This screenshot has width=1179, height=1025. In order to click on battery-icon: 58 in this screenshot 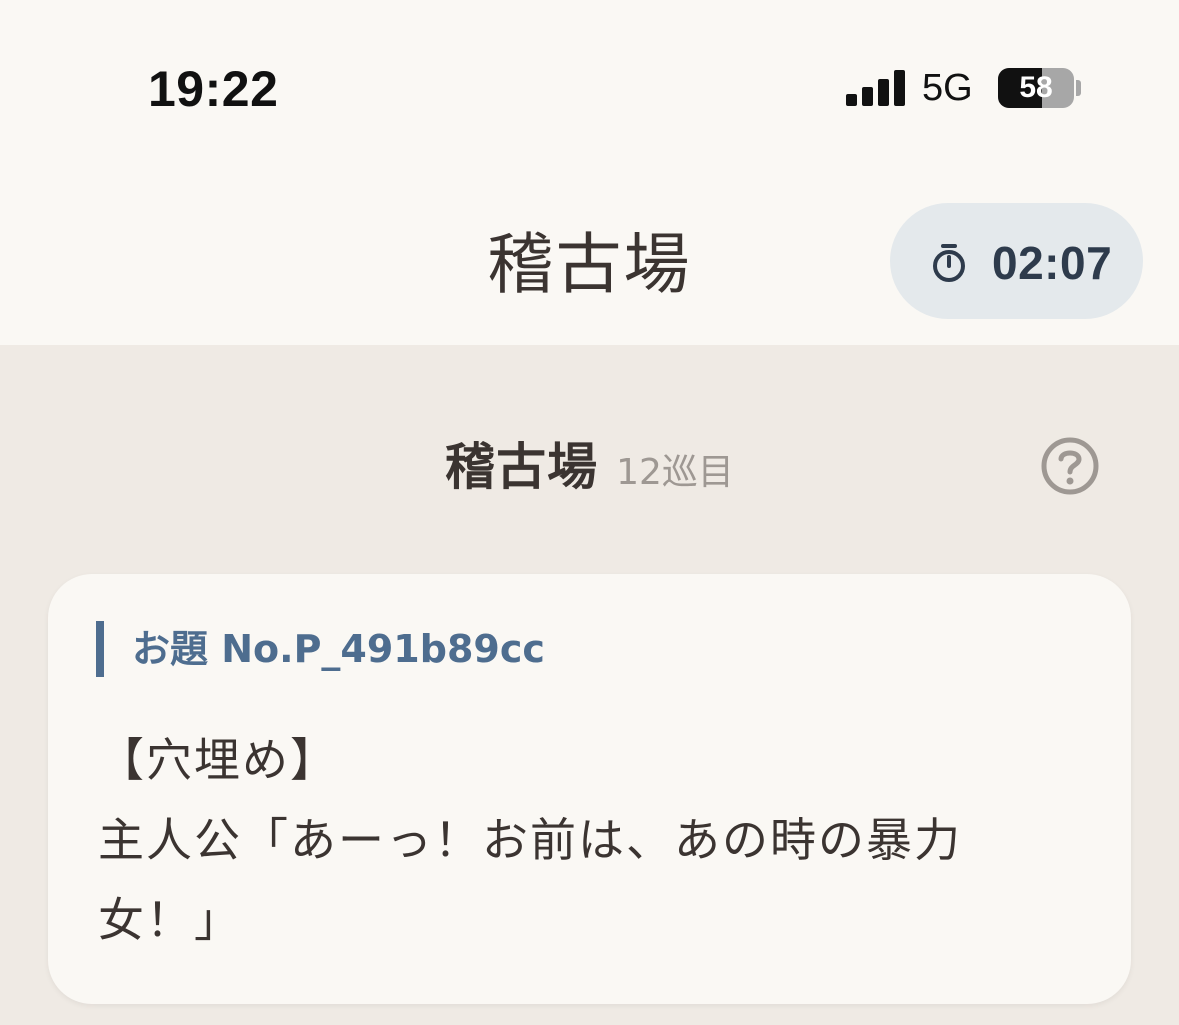, I will do `click(1036, 88)`.